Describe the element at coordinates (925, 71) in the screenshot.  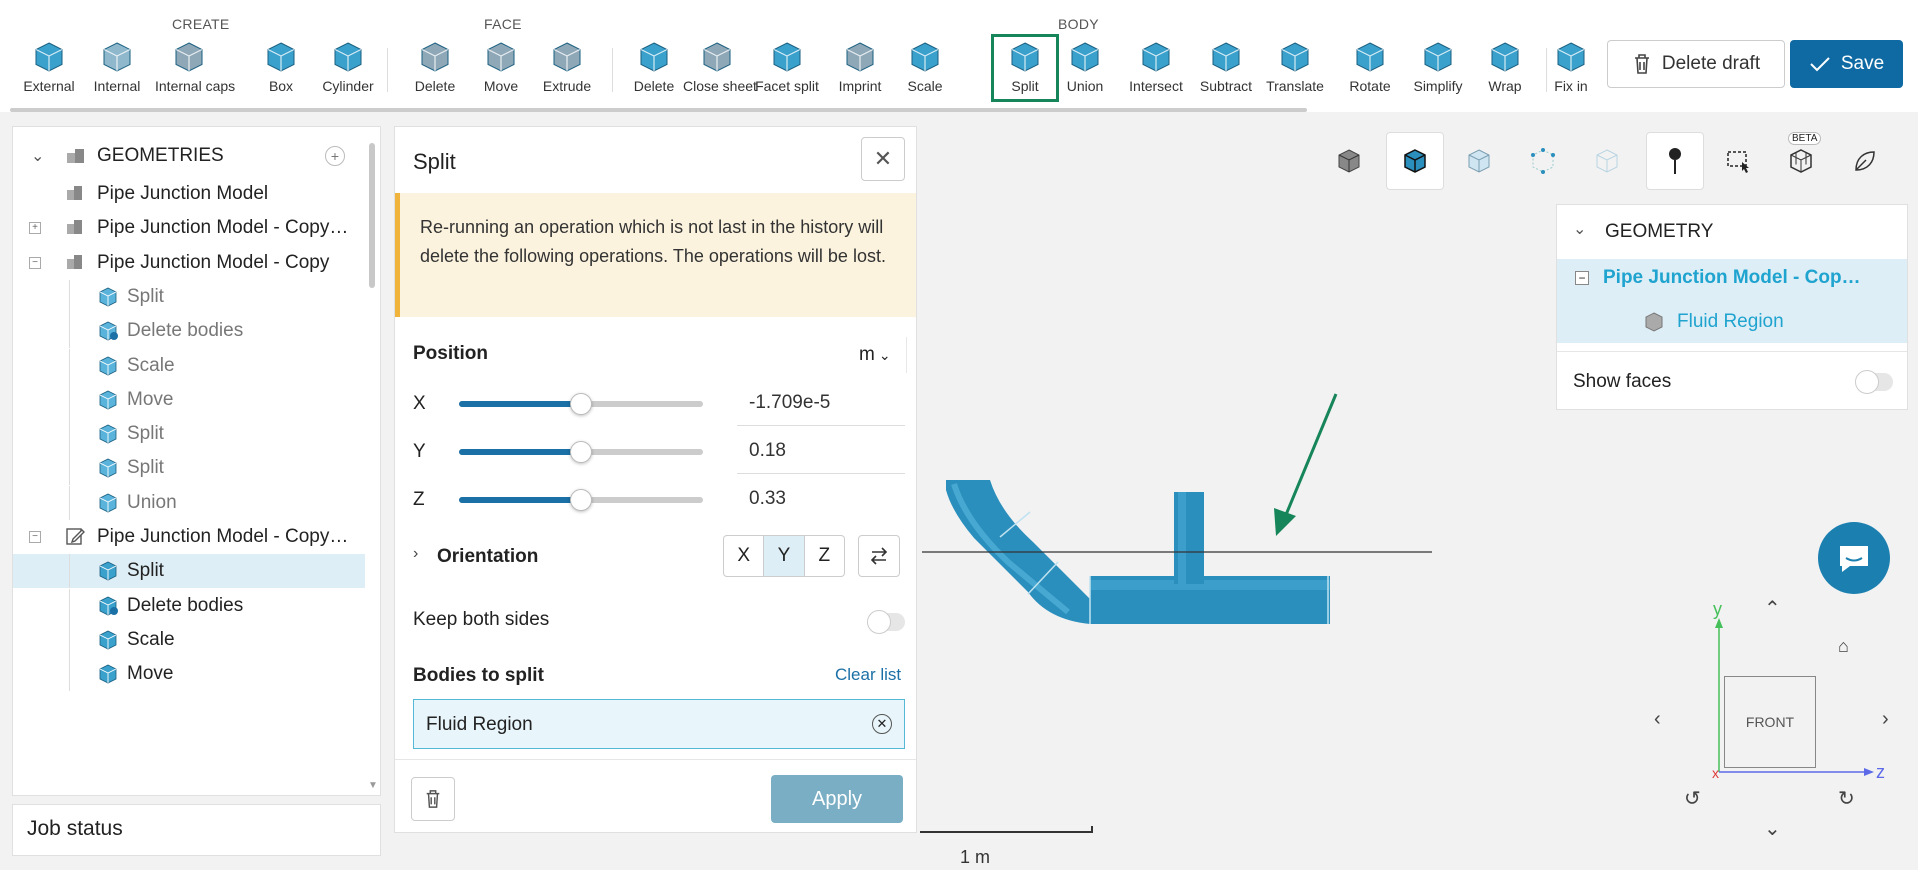
I see `toolbar-scale-button: Scale` at that location.